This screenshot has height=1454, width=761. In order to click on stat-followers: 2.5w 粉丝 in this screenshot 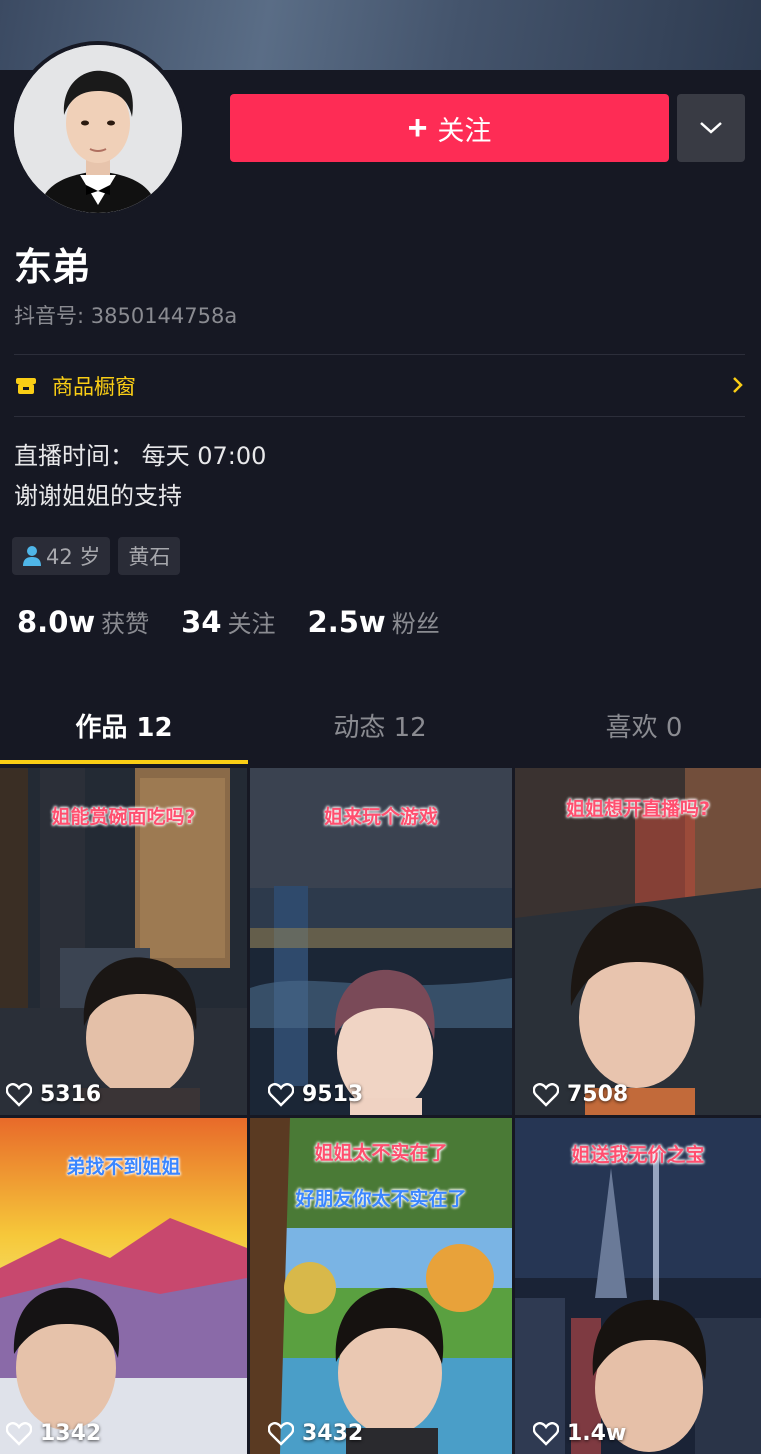, I will do `click(374, 621)`.